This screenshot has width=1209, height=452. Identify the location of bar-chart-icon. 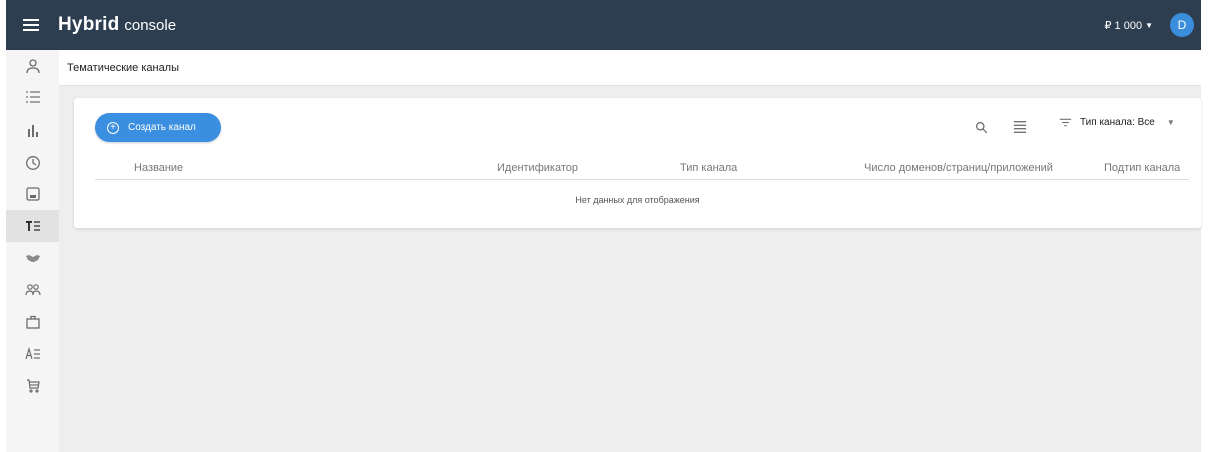
(32, 131).